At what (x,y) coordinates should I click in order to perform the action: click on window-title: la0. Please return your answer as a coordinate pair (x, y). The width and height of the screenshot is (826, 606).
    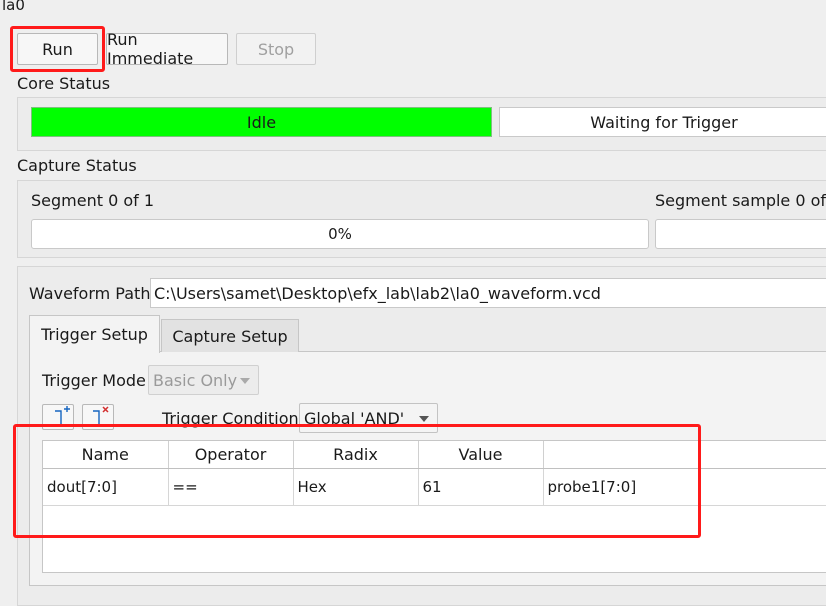
    Looking at the image, I should click on (13, 7).